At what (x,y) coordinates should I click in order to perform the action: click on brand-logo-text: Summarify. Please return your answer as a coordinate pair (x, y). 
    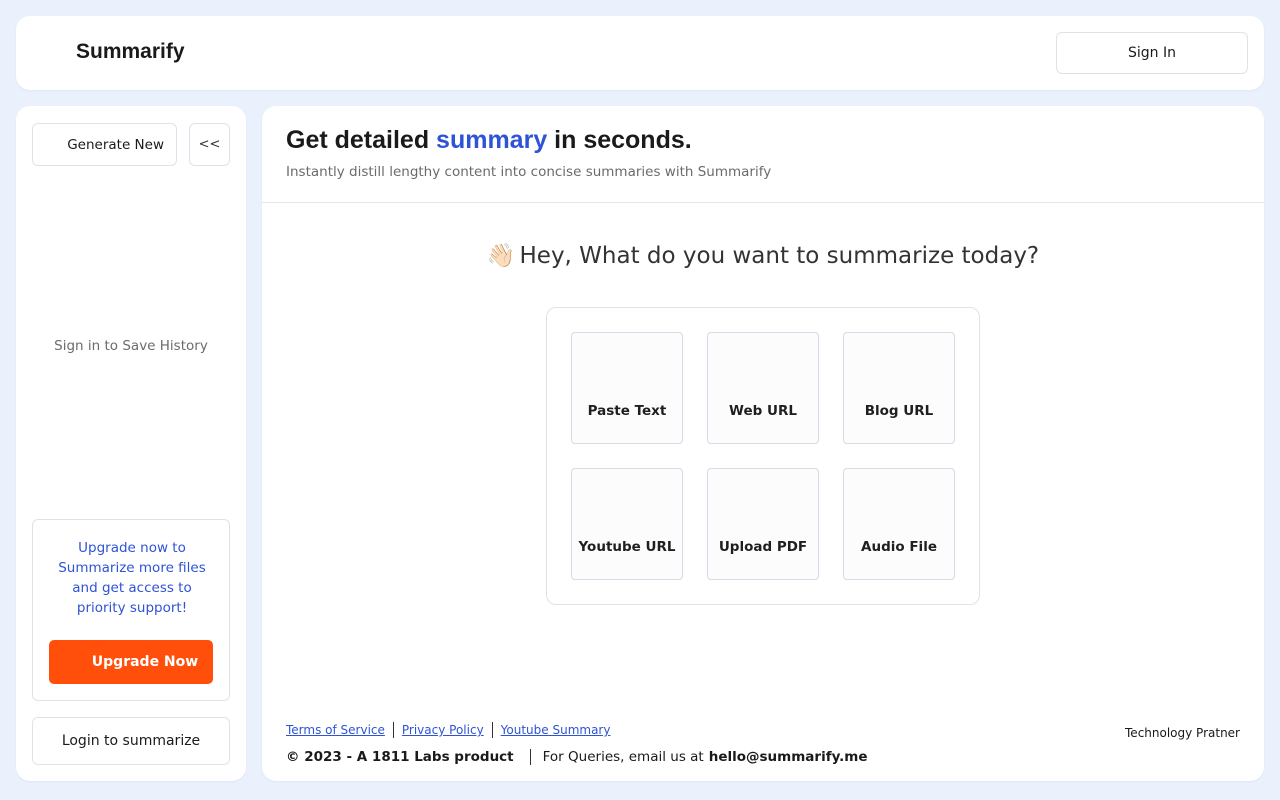
    Looking at the image, I should click on (130, 52).